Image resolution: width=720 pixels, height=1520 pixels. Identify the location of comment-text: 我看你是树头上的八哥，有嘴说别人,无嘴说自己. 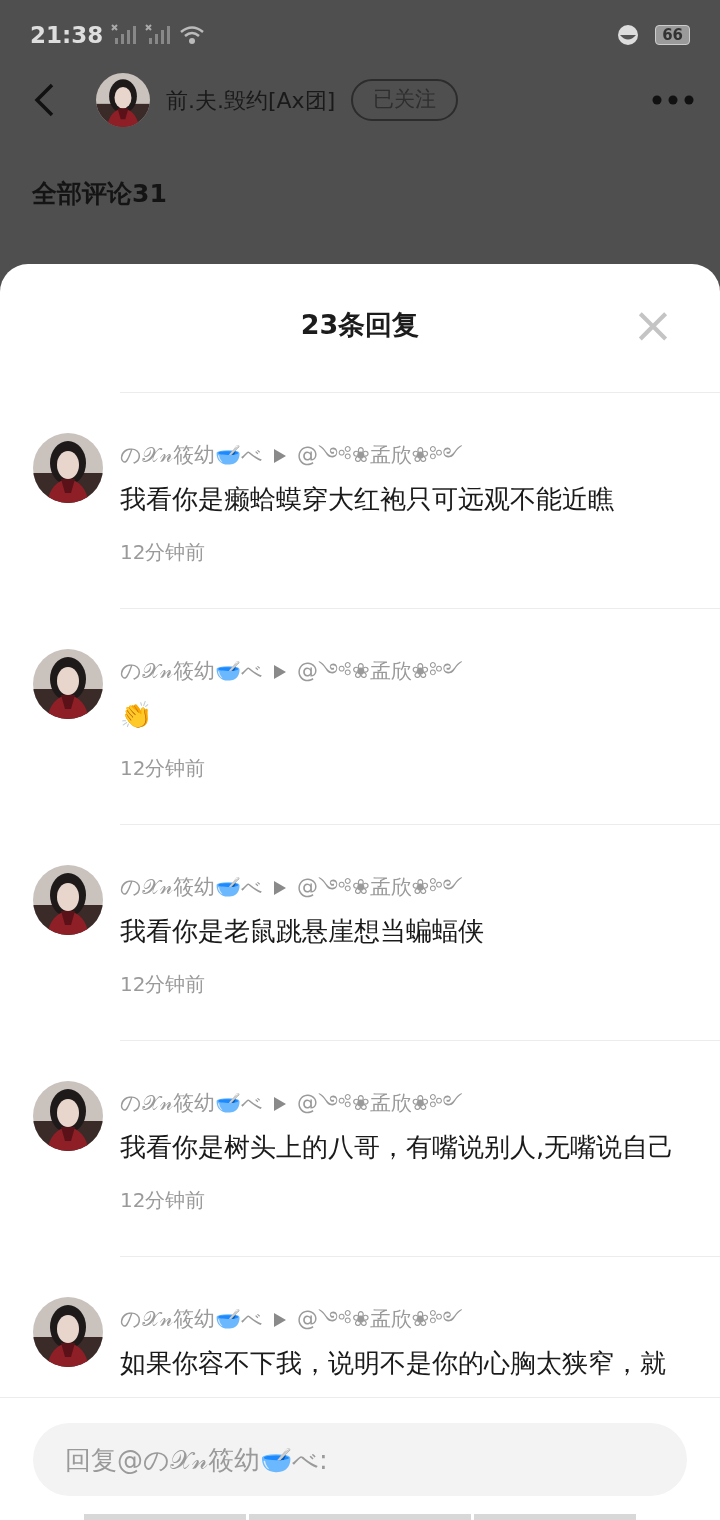
(398, 1147).